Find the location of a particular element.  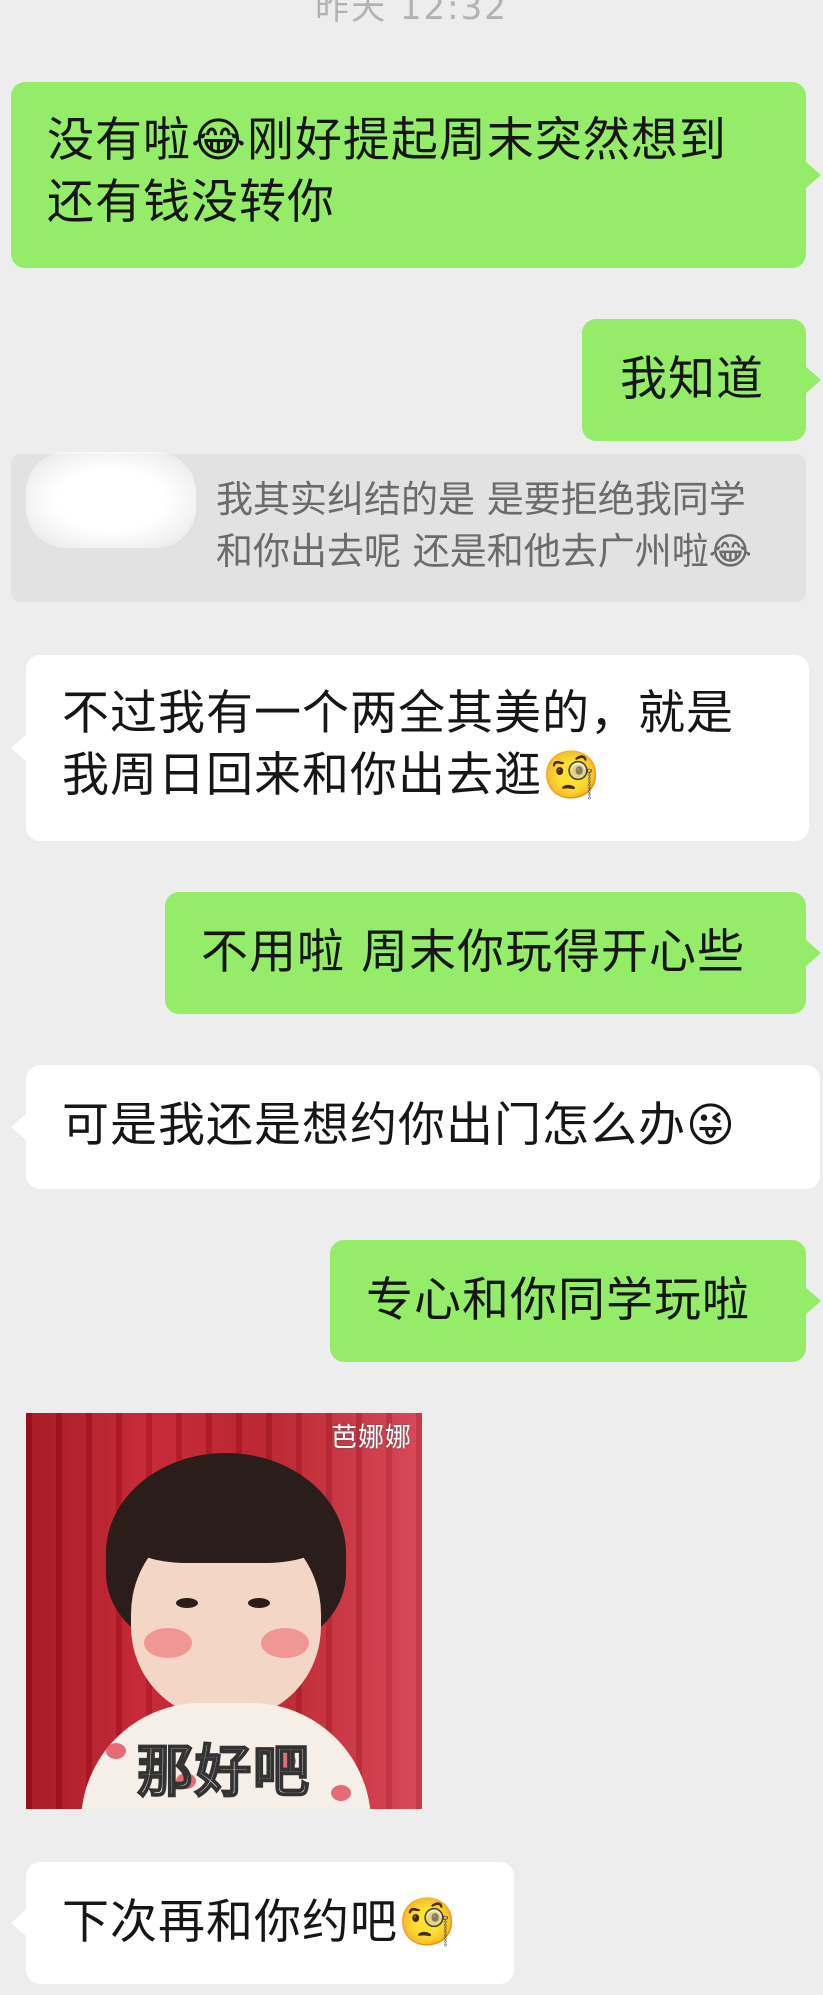

quoted-message: 我其实纠结的是 是要拒绝我同学和你出去呢 还是和他去广州啦😂 is located at coordinates (408, 527).